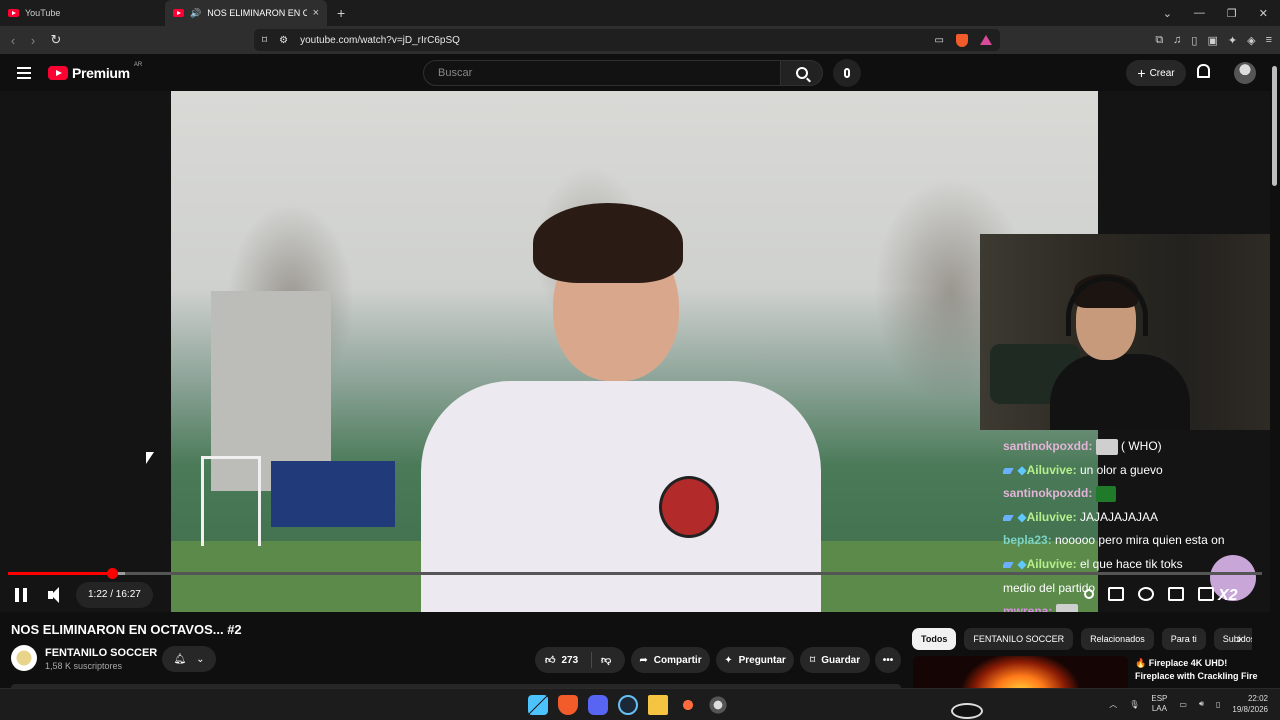 The height and width of the screenshot is (720, 1280). Describe the element at coordinates (1156, 73) in the screenshot. I see `create-button: + Crear` at that location.